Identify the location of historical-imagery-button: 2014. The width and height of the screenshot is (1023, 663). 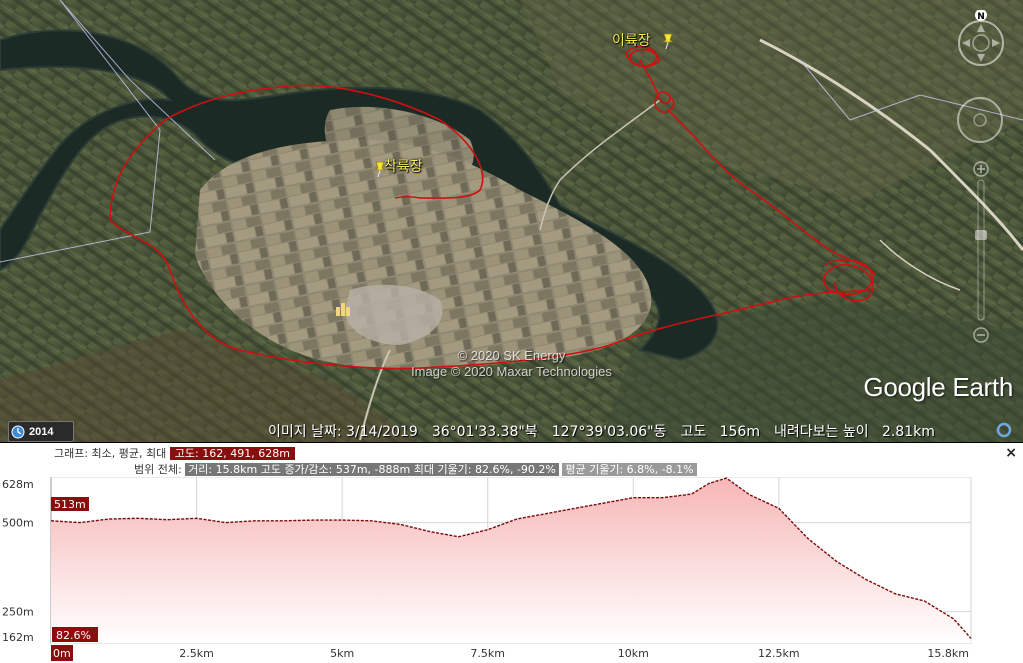
(41, 431).